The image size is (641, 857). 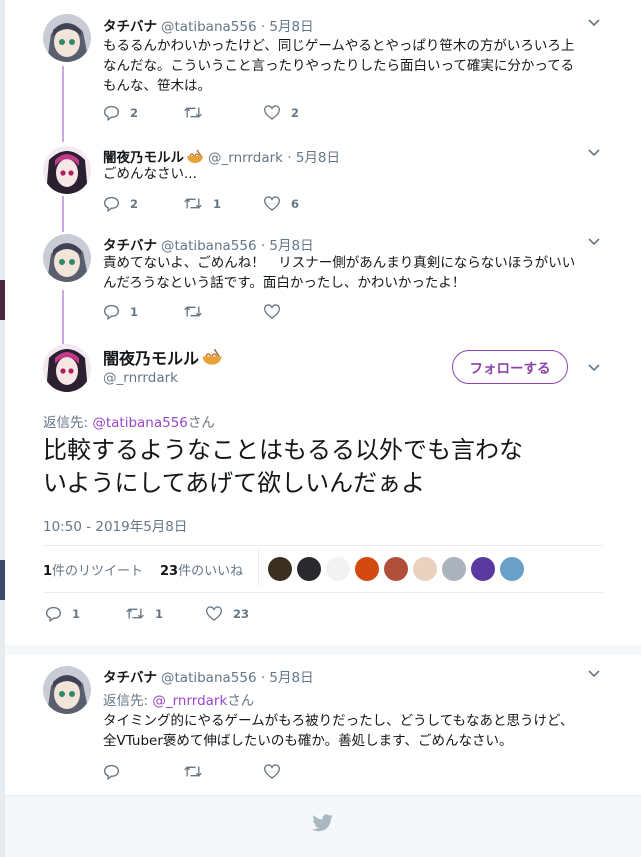 What do you see at coordinates (253, 114) in the screenshot?
I see `tweet-actions: 2 2` at bounding box center [253, 114].